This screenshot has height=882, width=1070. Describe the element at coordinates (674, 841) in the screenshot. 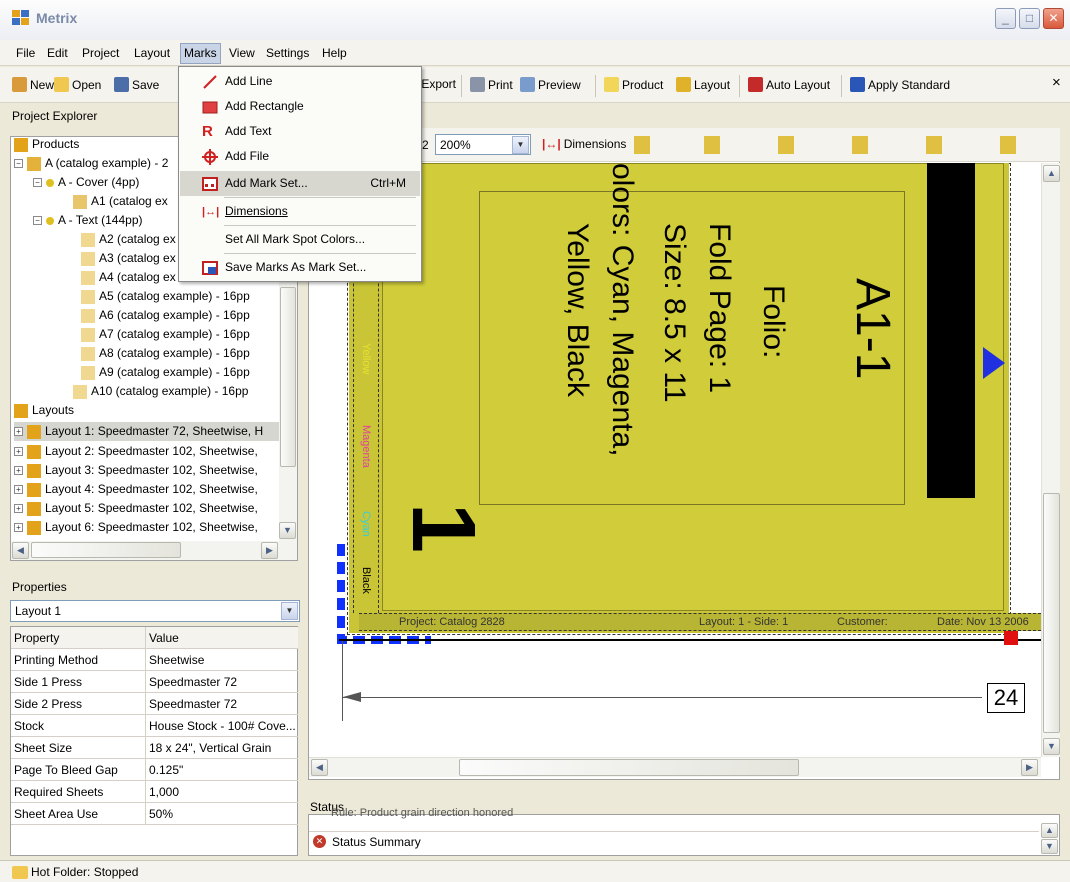

I see `status-summary-row: ✕ Status Summary` at that location.